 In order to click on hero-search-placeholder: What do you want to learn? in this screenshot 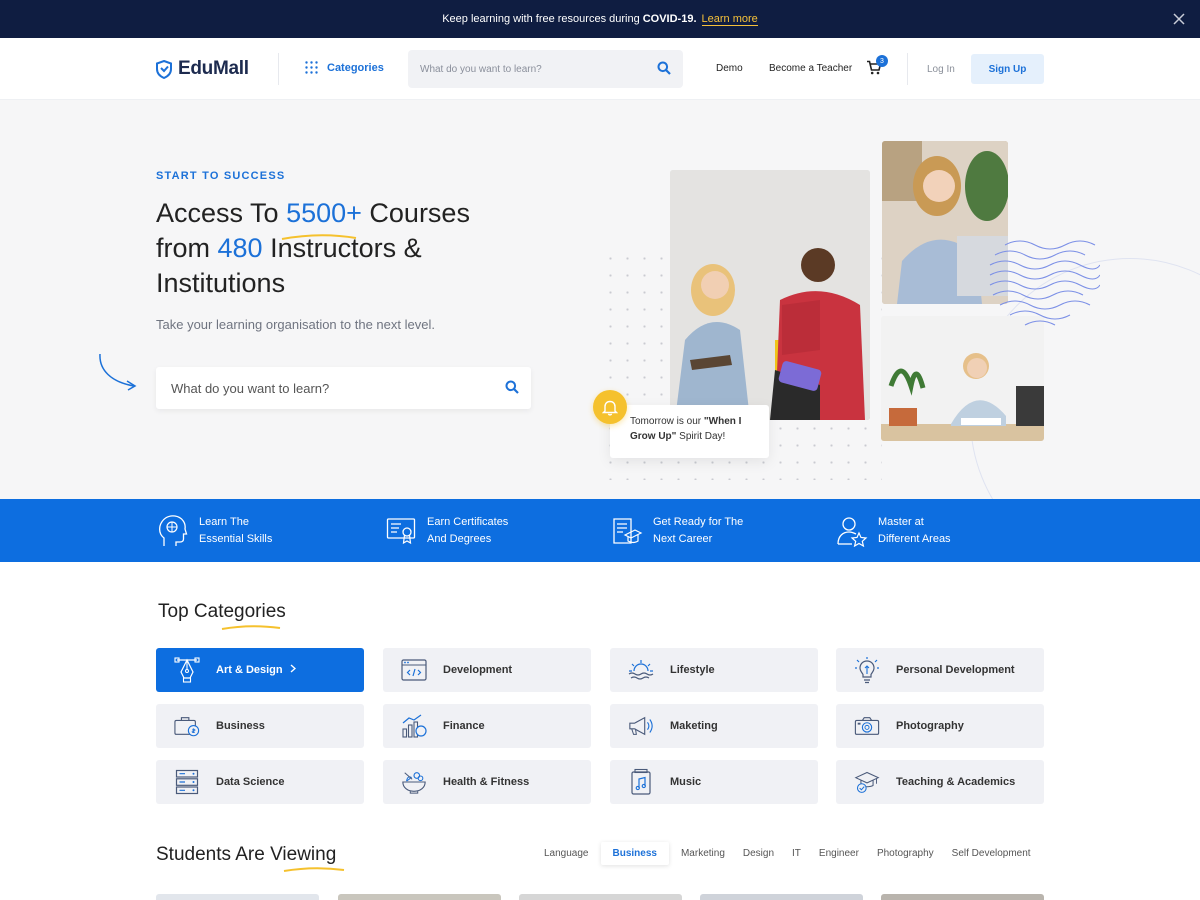, I will do `click(250, 388)`.